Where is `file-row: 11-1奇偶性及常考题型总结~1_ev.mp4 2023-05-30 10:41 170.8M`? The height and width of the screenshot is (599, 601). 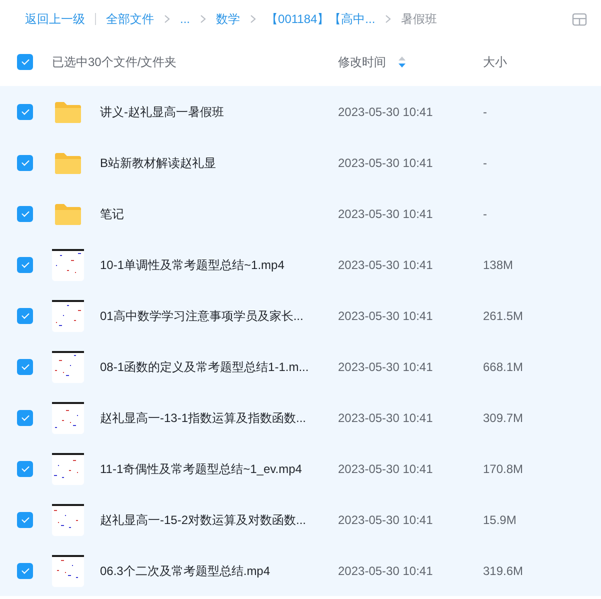
file-row: 11-1奇偶性及常考题型总结~1_ev.mp4 2023-05-30 10:41 170.8M is located at coordinates (300, 468).